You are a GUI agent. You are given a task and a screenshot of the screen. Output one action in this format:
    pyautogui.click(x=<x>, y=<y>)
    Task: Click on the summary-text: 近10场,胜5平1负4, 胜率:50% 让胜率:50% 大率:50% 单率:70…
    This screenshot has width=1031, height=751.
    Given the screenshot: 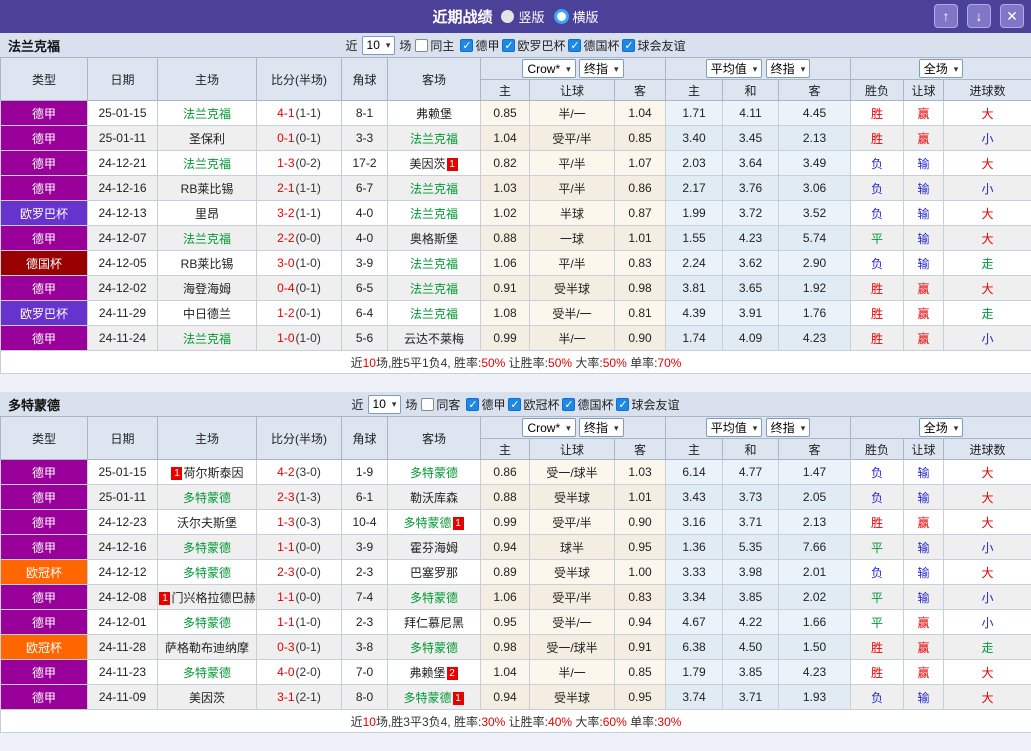 What is the action you would take?
    pyautogui.click(x=516, y=362)
    